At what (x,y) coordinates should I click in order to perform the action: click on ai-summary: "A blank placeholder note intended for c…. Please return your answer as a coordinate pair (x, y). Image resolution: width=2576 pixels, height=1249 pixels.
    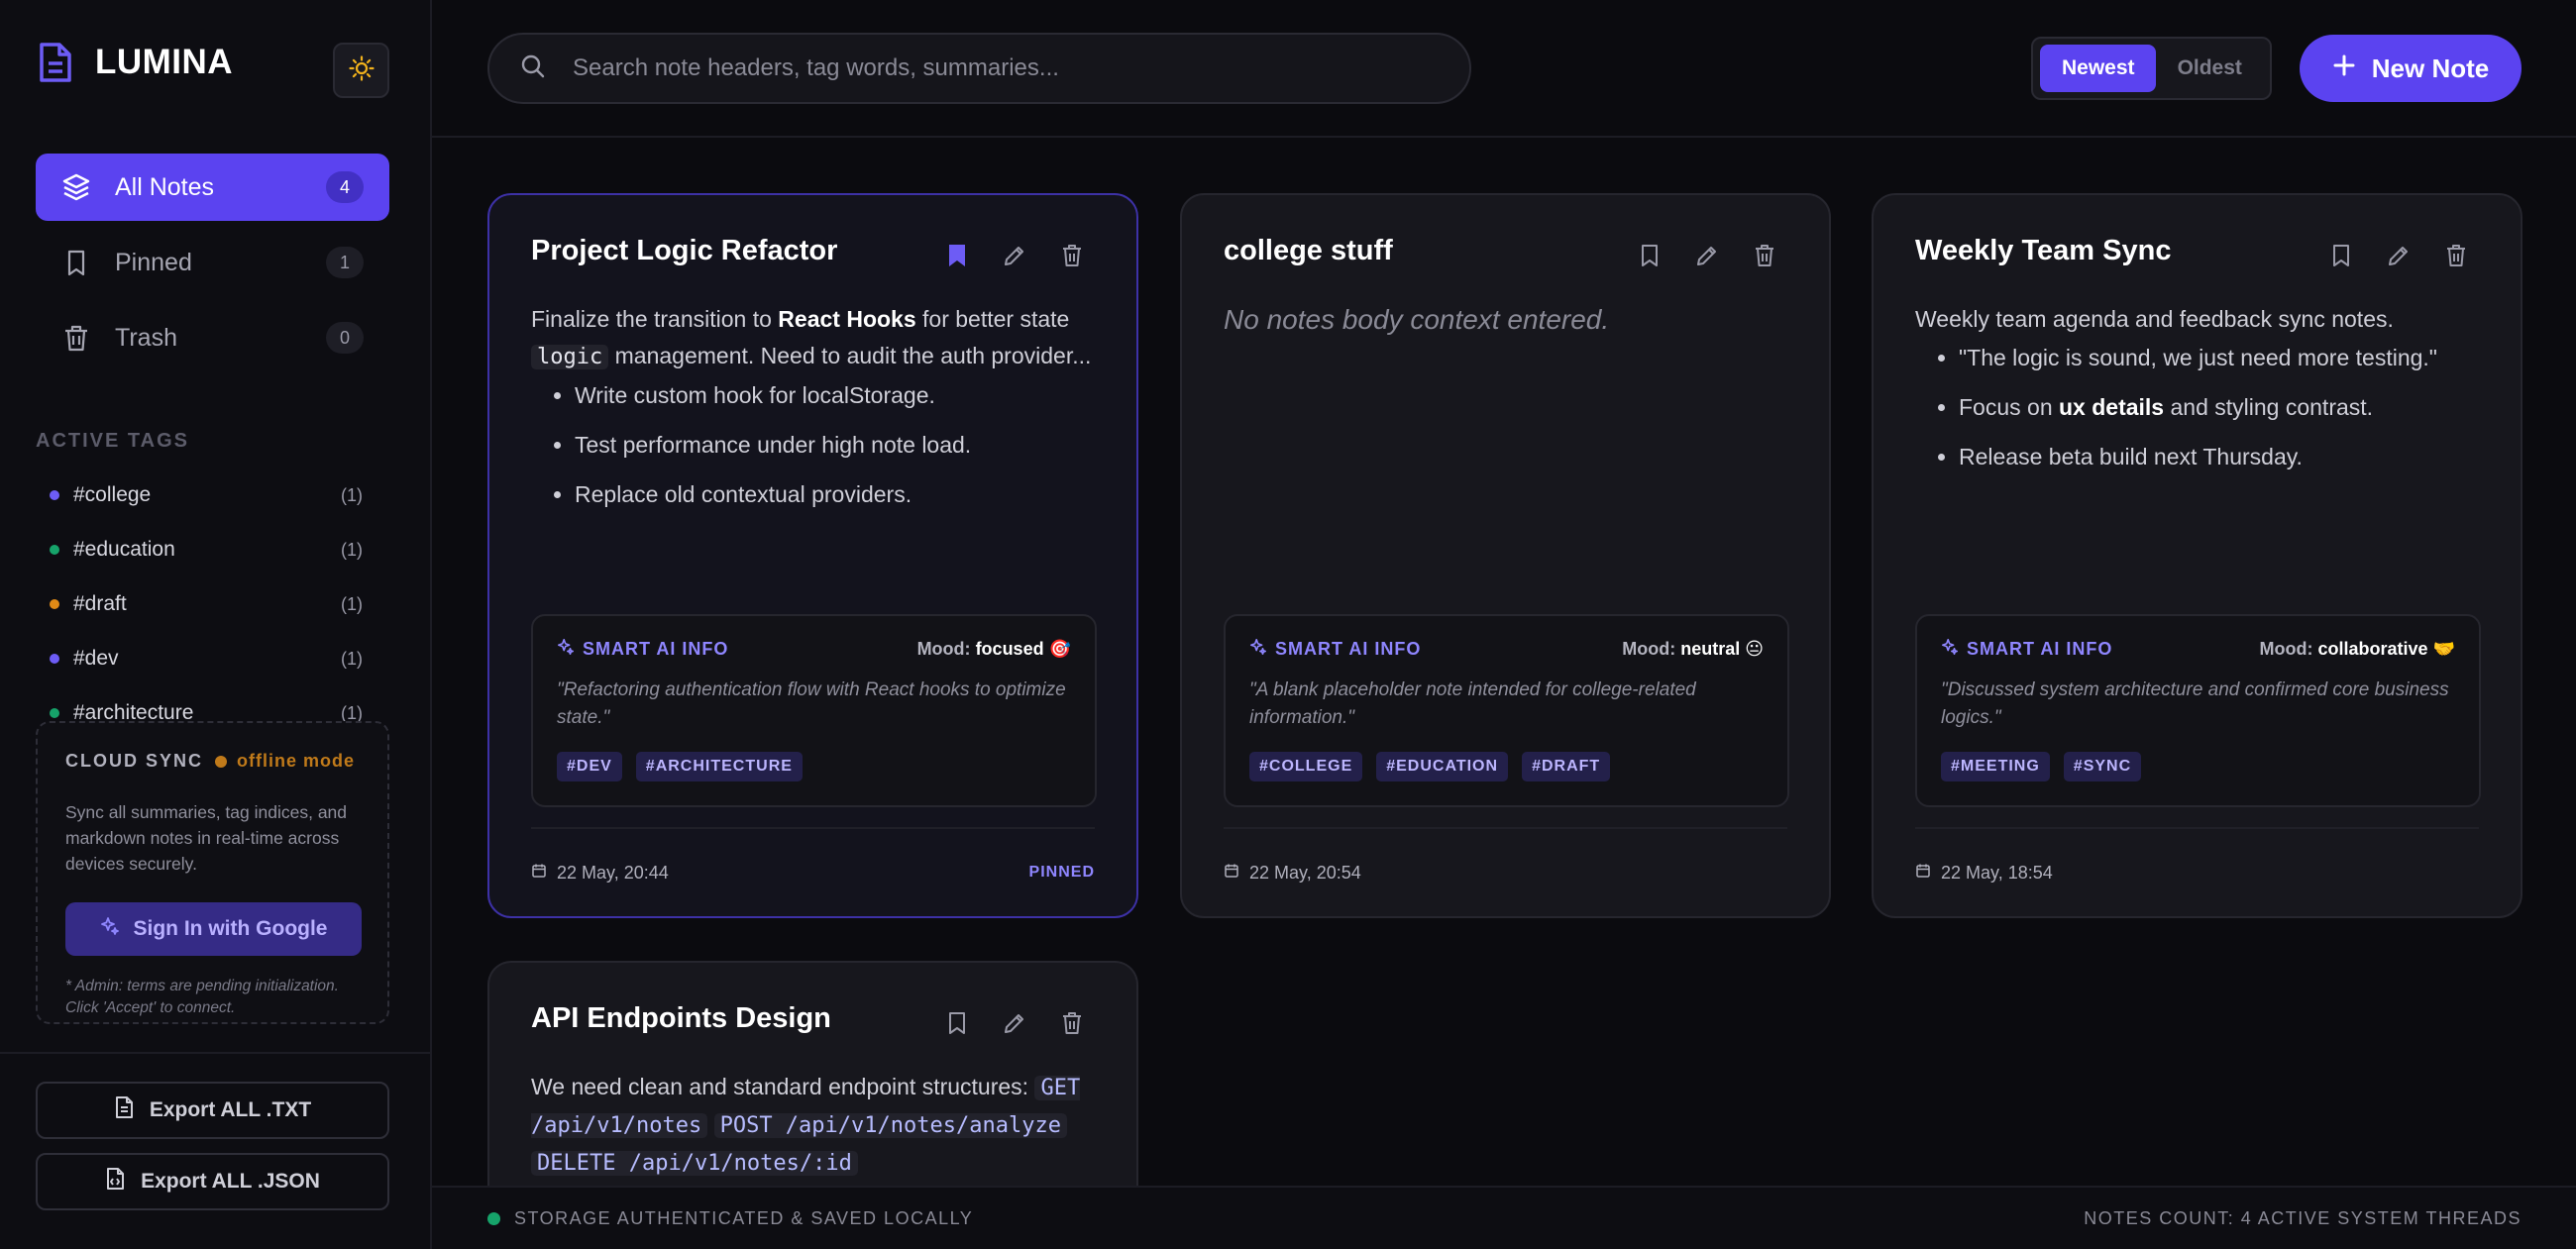
    Looking at the image, I should click on (1473, 704).